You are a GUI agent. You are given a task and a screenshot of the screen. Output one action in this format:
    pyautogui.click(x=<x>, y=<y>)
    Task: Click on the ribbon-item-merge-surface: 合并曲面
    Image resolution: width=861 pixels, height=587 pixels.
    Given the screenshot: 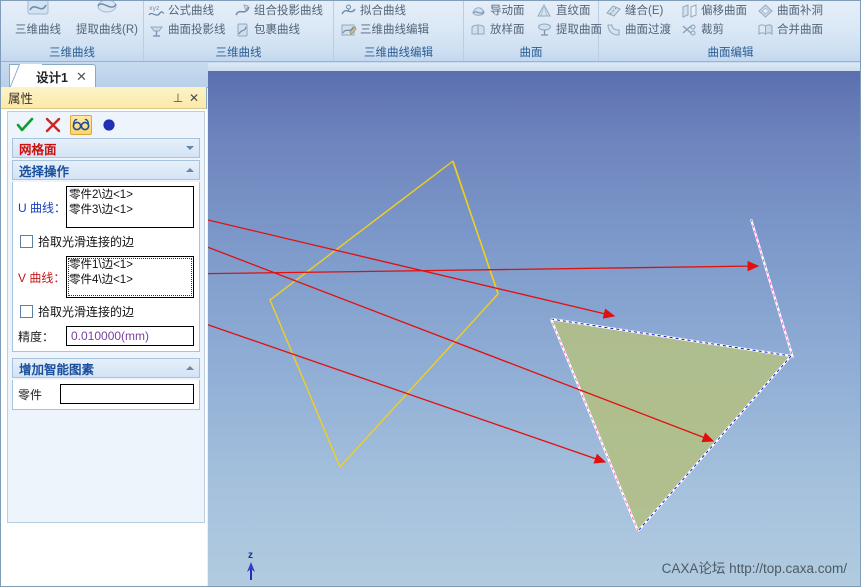 What is the action you would take?
    pyautogui.click(x=790, y=30)
    